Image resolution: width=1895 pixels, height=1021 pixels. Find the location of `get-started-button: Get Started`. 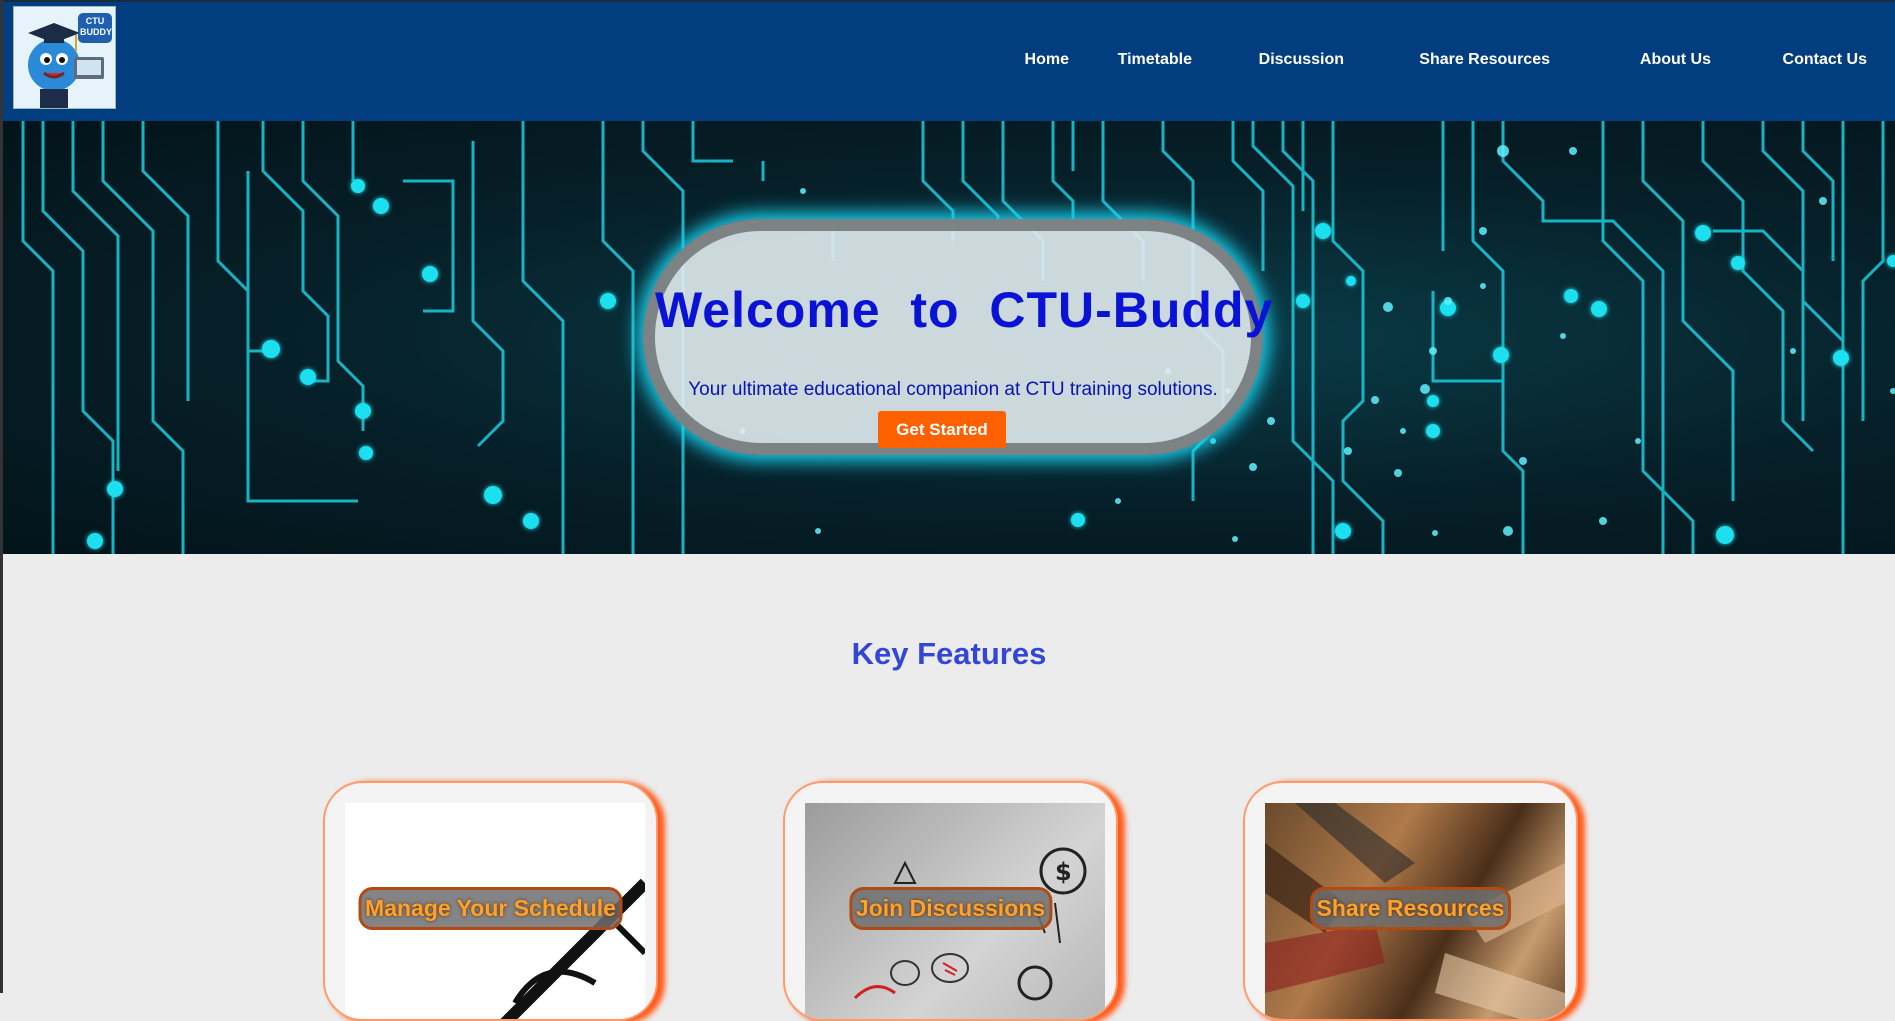

get-started-button: Get Started is located at coordinates (942, 429).